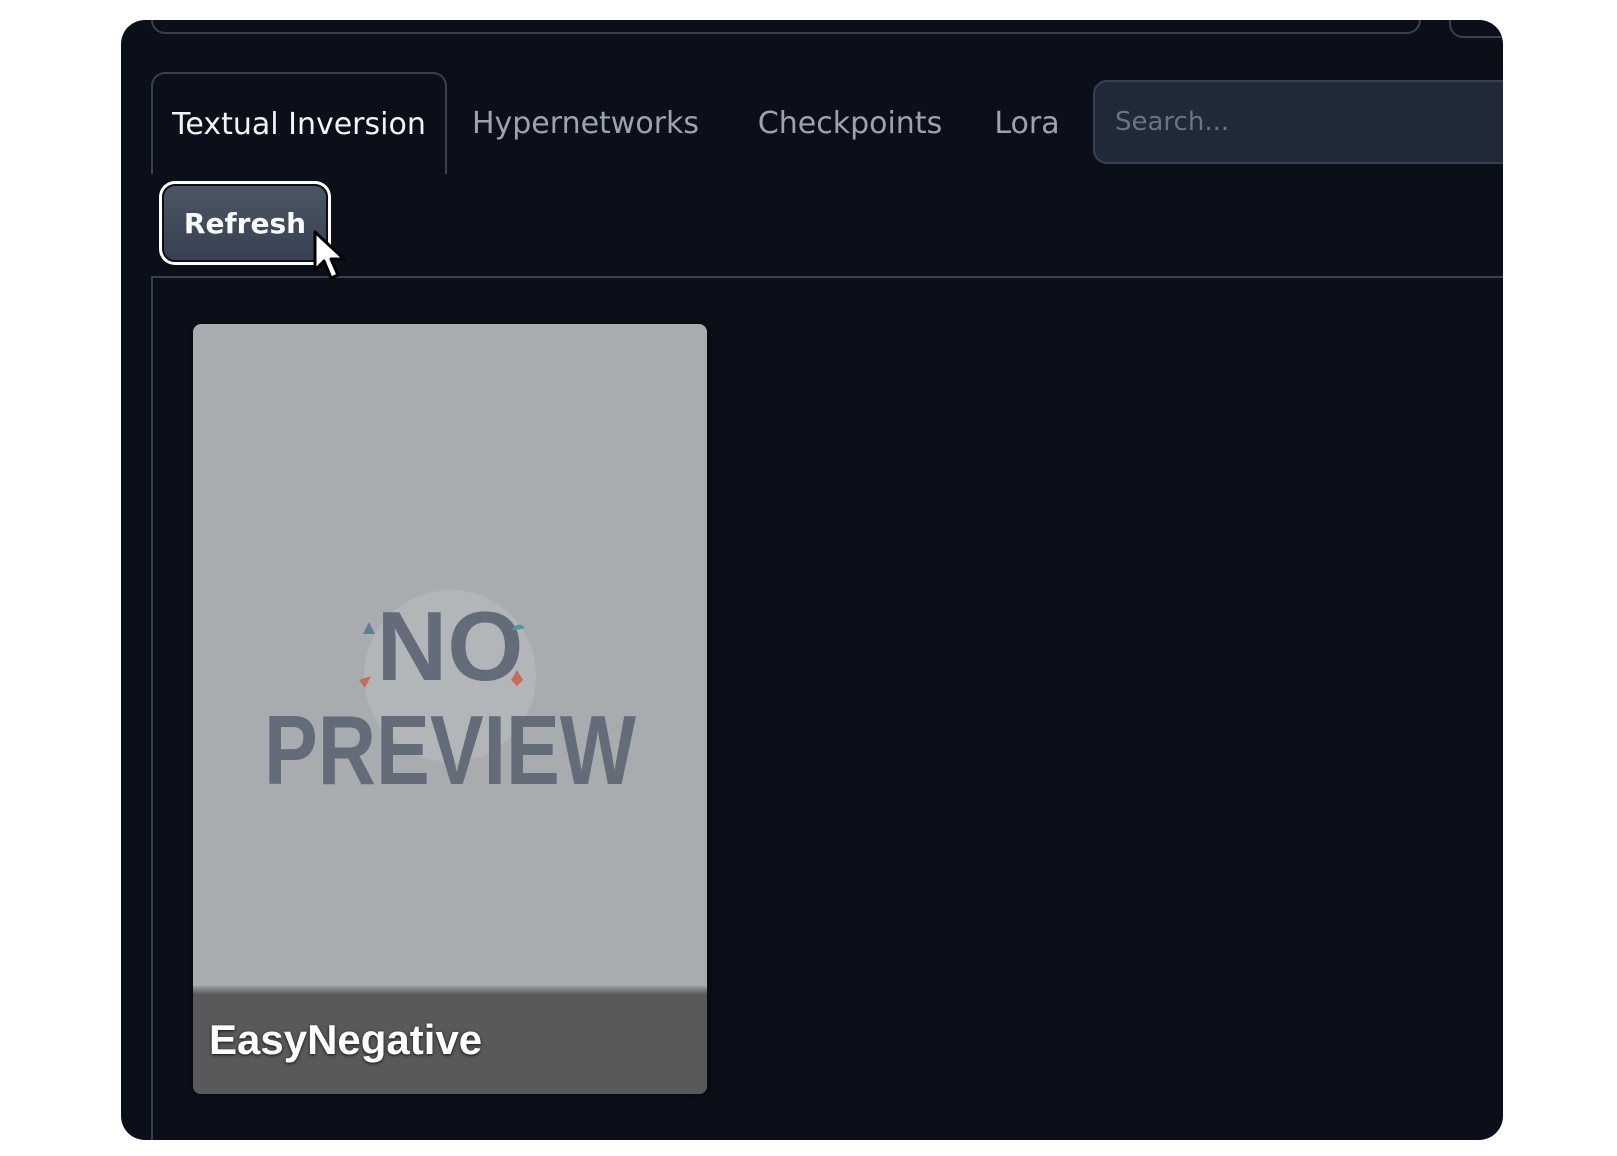  I want to click on tab-hypernetworks: Hypernetworks, so click(585, 123).